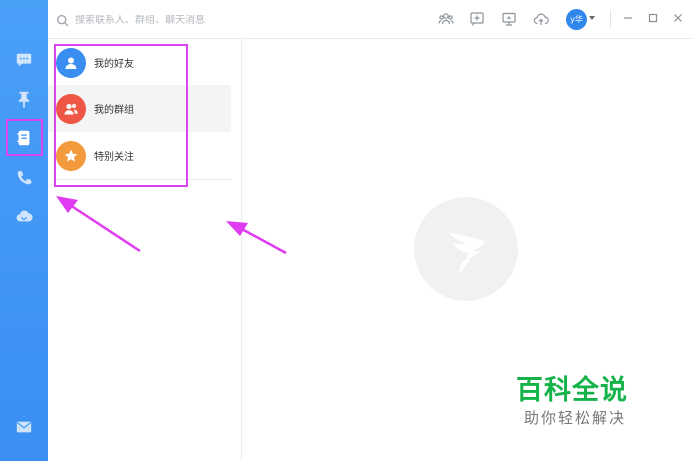  I want to click on mail-icon, so click(24, 427).